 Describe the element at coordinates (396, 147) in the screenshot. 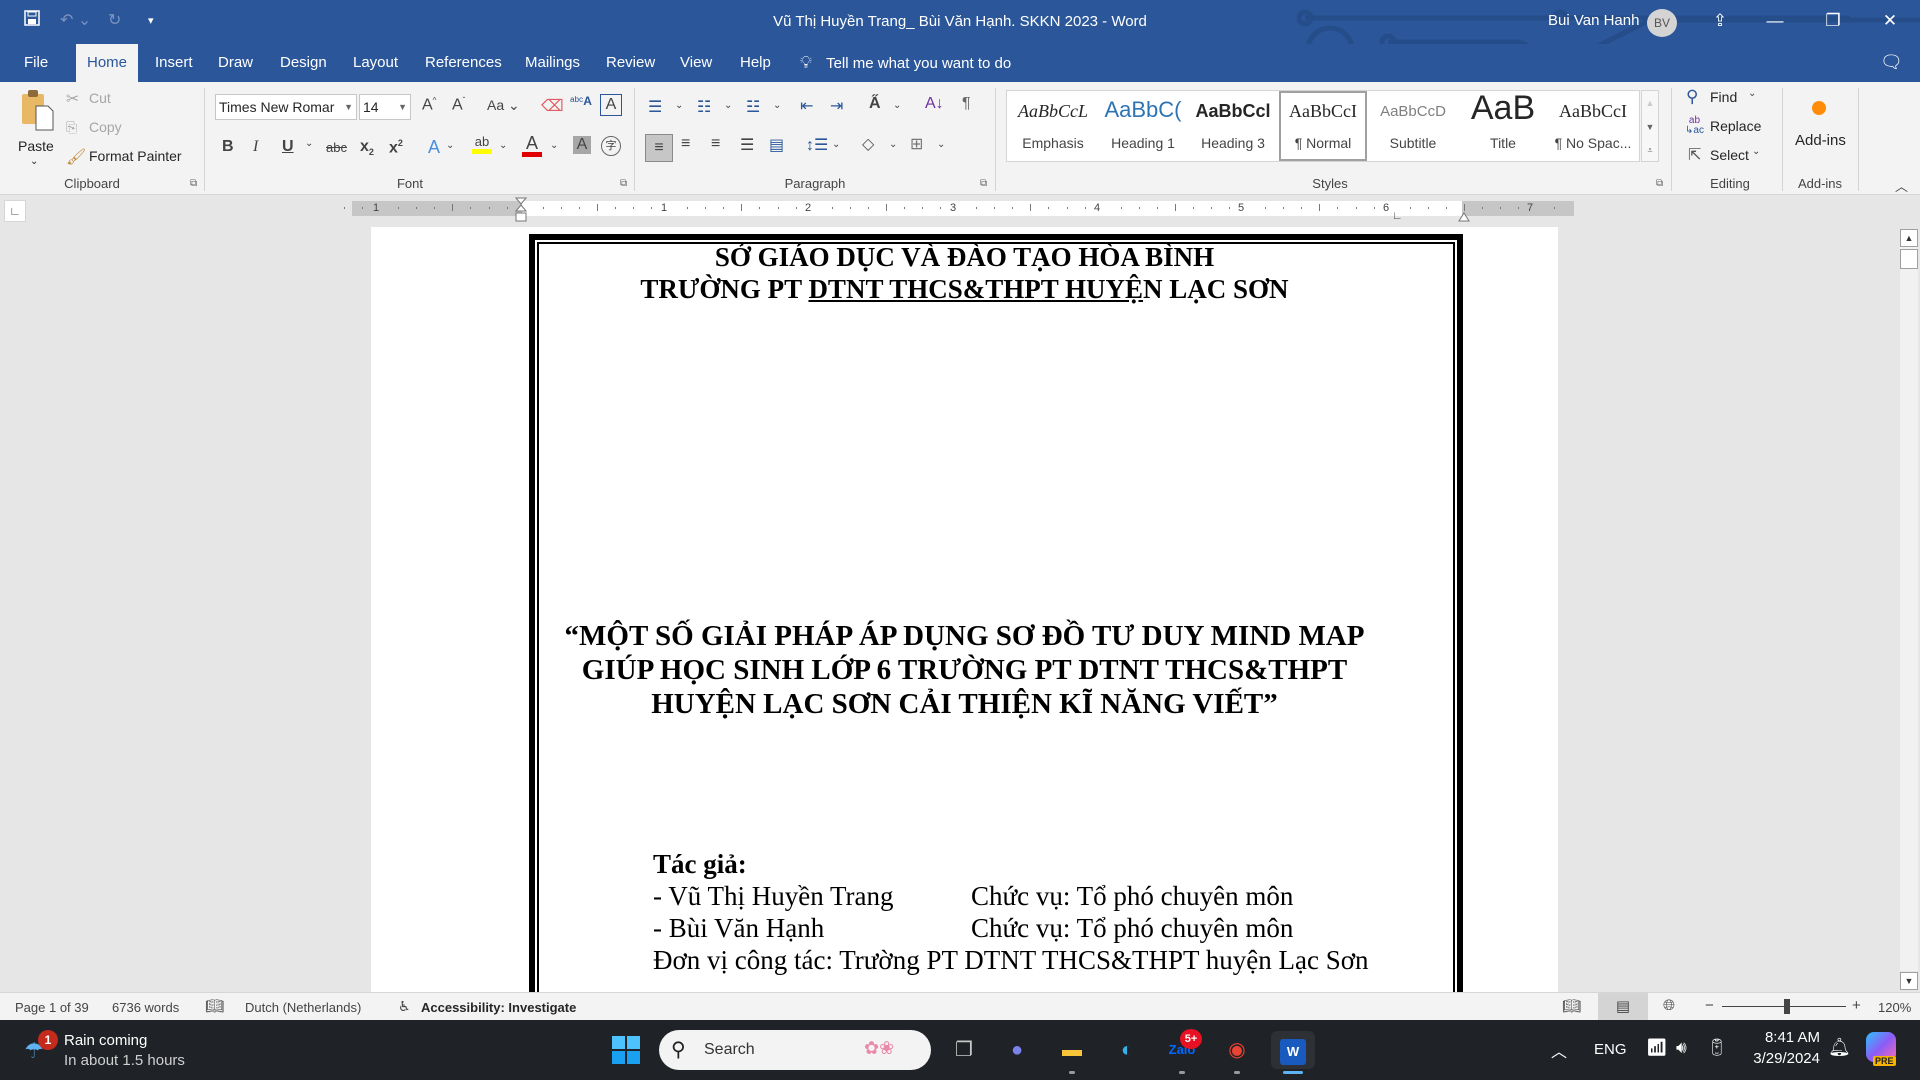

I see `superscript-icon: x2` at that location.